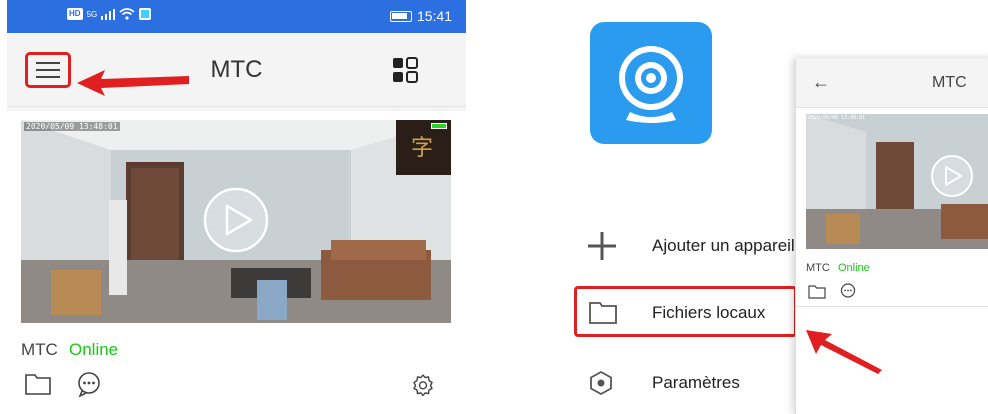 The height and width of the screenshot is (414, 988). Describe the element at coordinates (72, 126) in the screenshot. I see `video-timestamp: 2020/05/09 13:48:01` at that location.